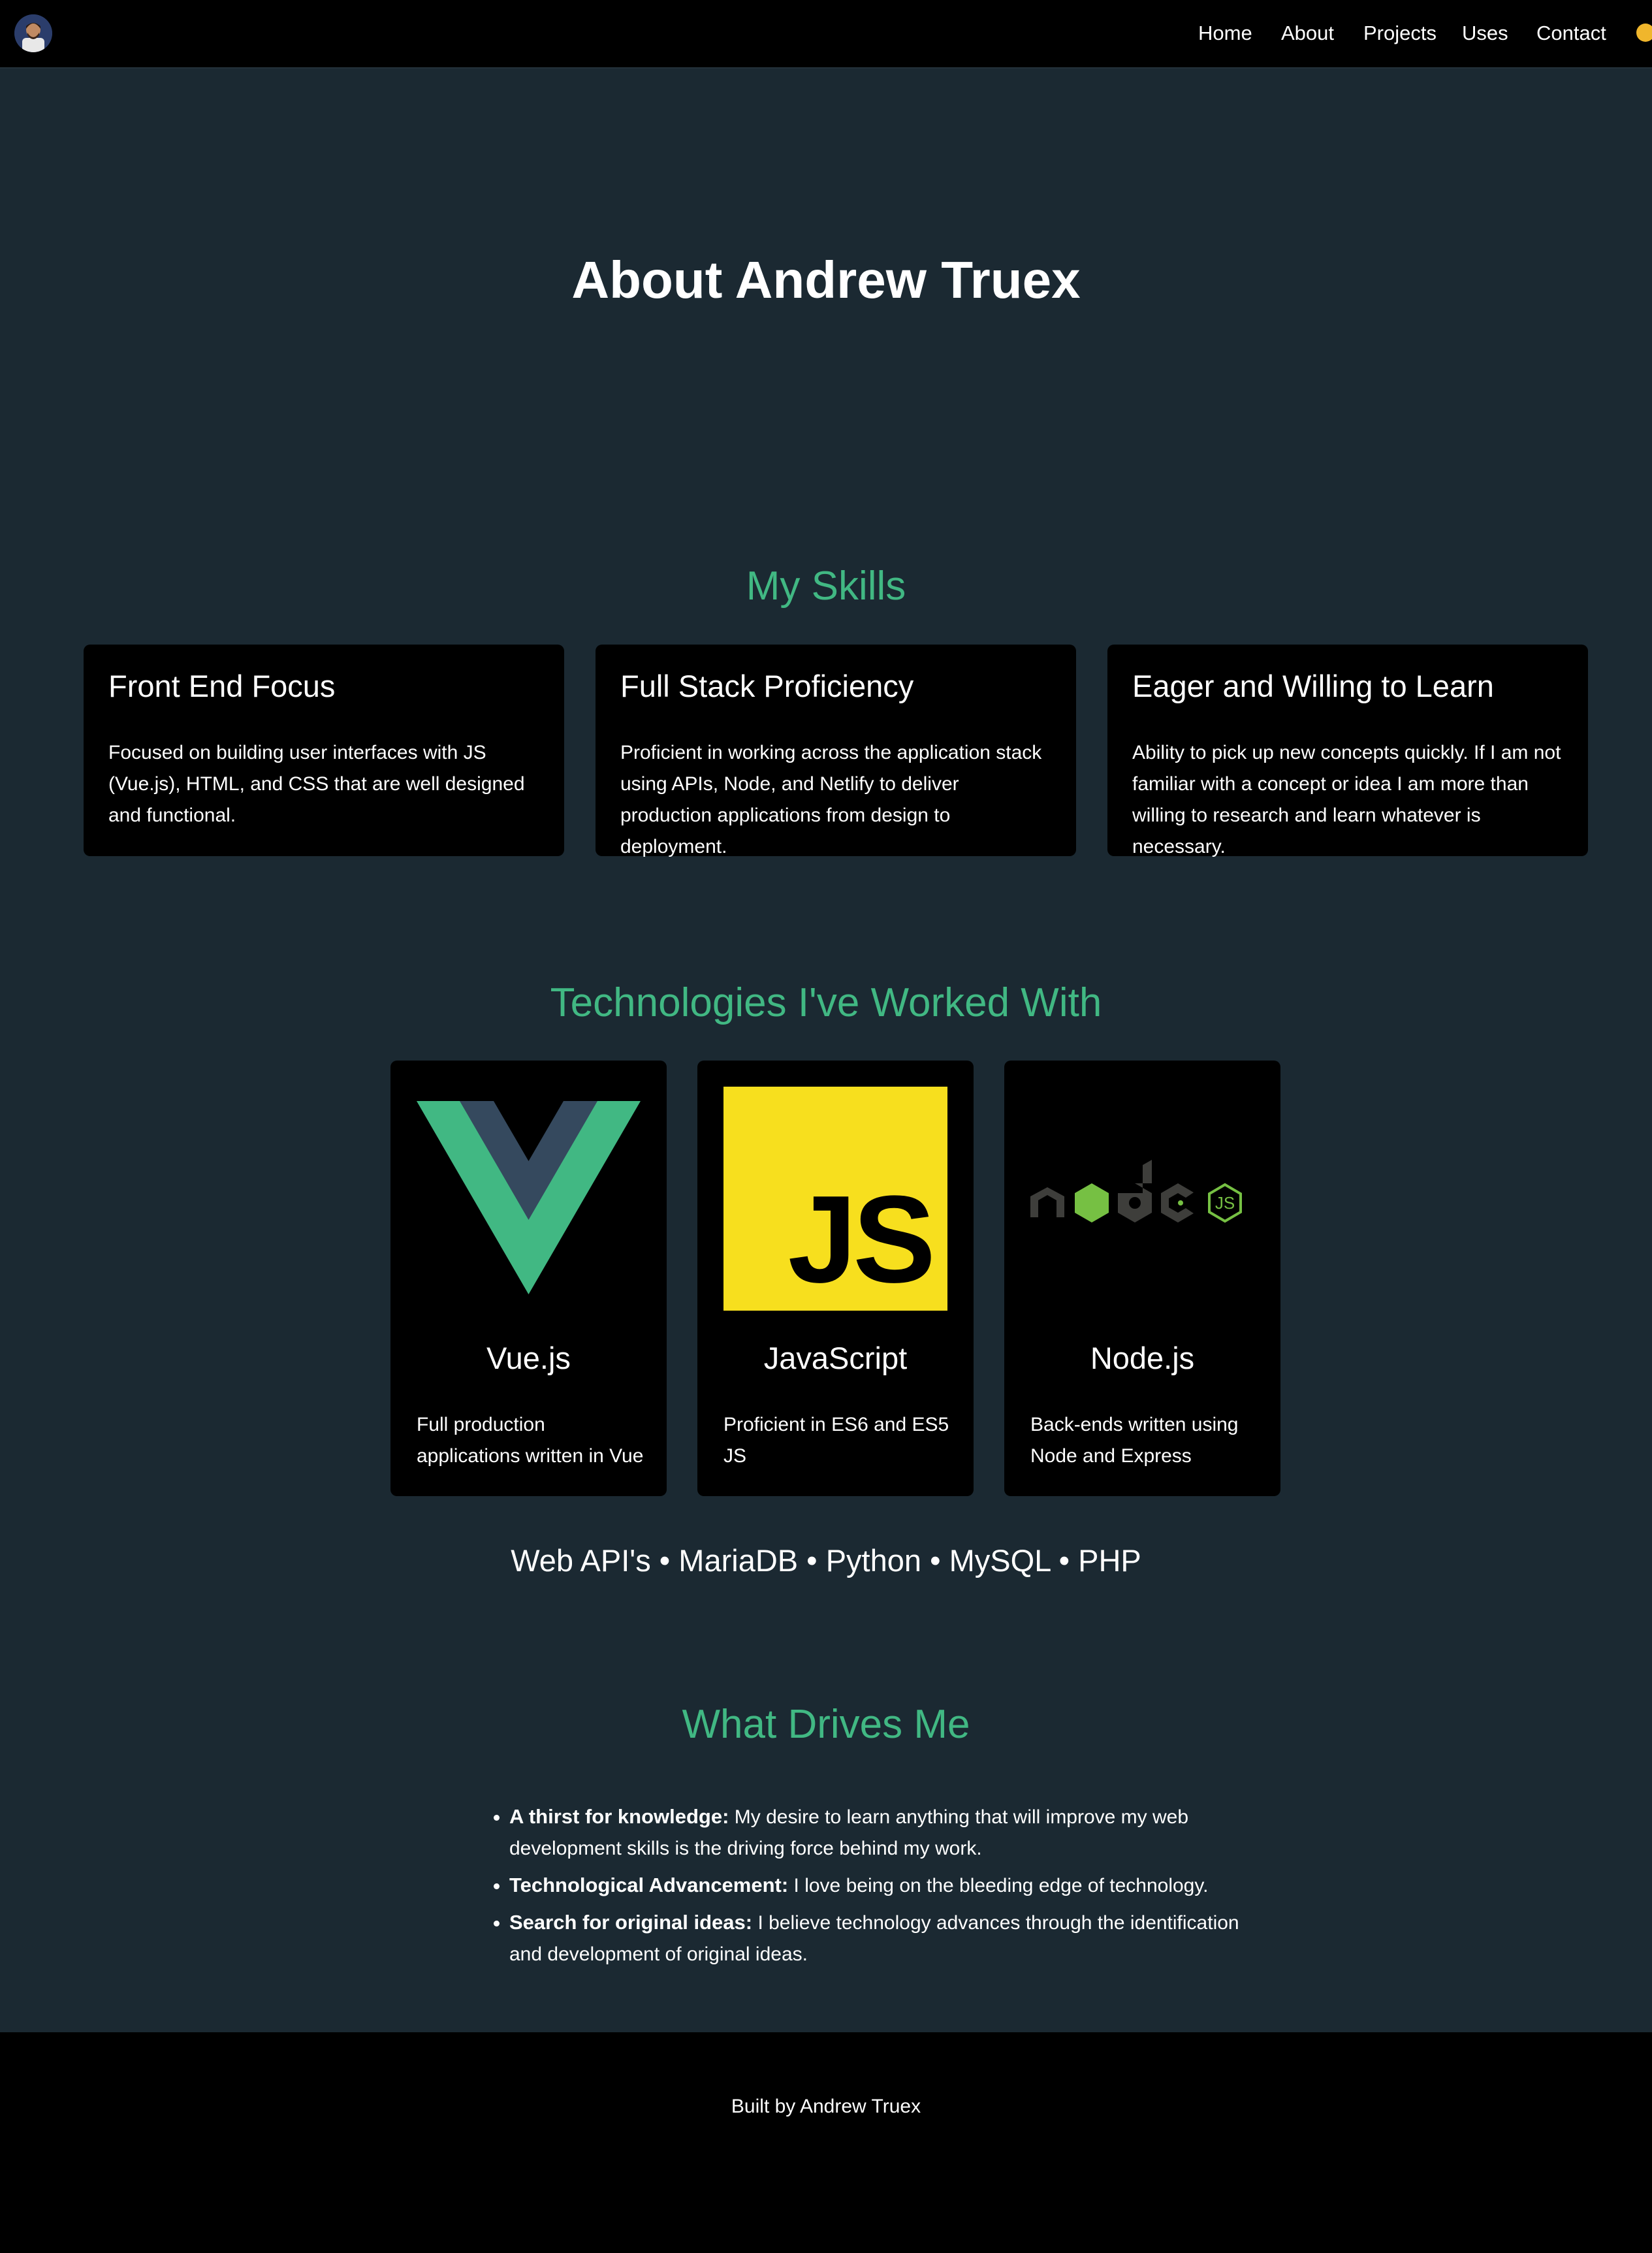 The height and width of the screenshot is (2253, 1652). Describe the element at coordinates (1225, 33) in the screenshot. I see `nav-home-link: Home` at that location.